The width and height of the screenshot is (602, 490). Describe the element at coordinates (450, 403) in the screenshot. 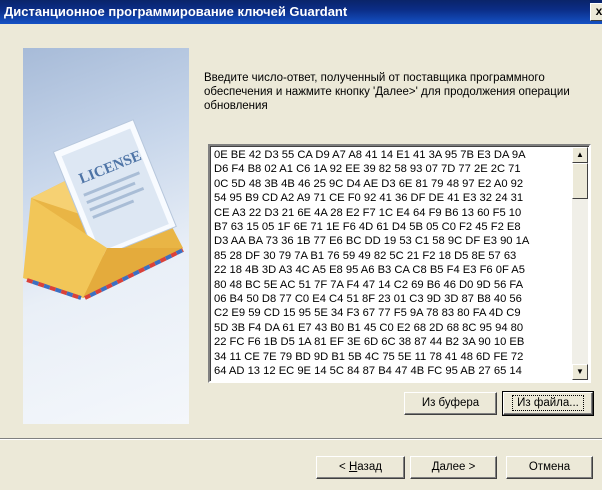

I see `from-buffer-button: Из буфера` at that location.